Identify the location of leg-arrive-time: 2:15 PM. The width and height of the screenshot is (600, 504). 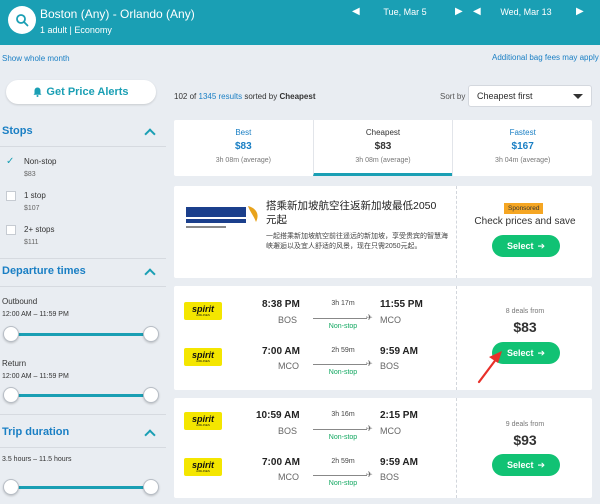
(399, 415).